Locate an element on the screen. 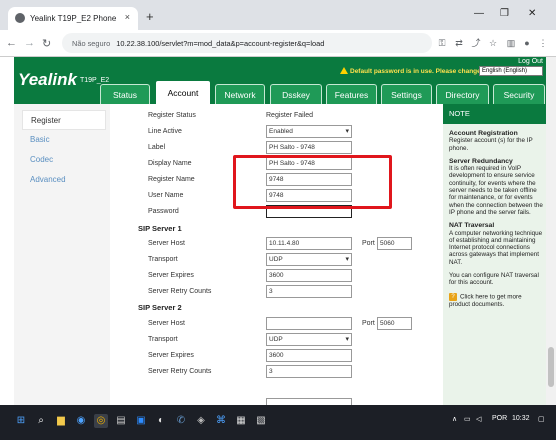 The height and width of the screenshot is (440, 556). sip1-retry-field: 3 is located at coordinates (309, 291).